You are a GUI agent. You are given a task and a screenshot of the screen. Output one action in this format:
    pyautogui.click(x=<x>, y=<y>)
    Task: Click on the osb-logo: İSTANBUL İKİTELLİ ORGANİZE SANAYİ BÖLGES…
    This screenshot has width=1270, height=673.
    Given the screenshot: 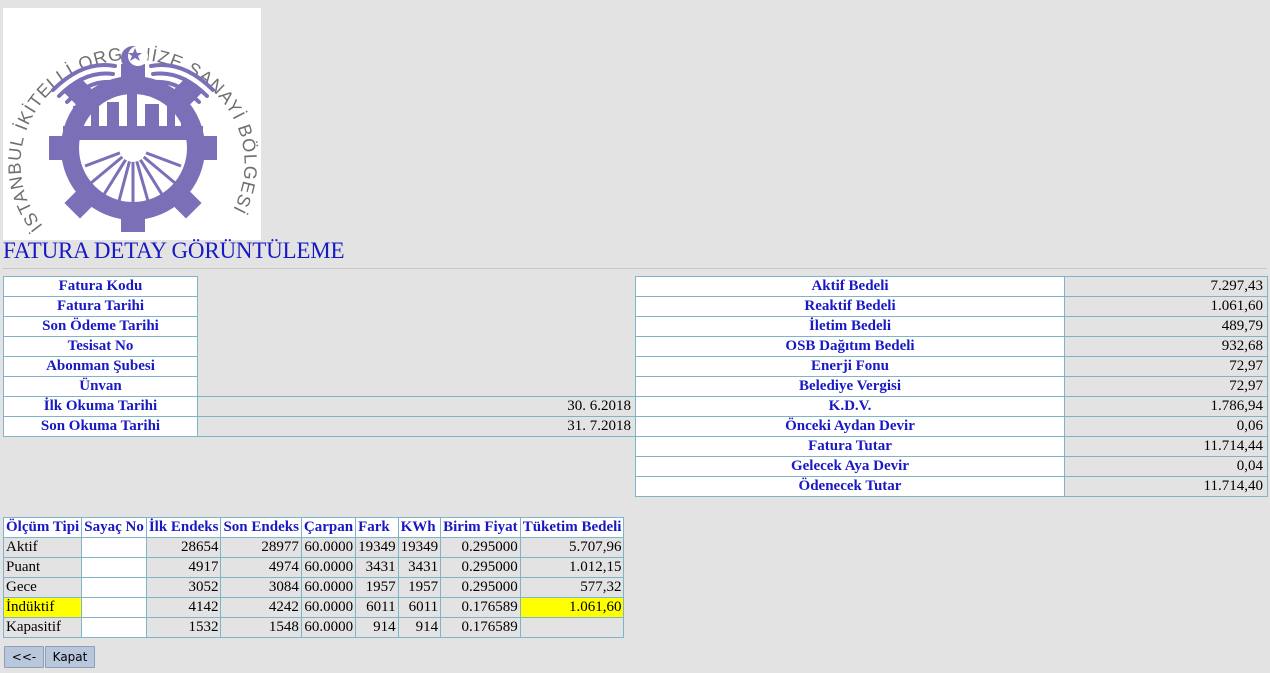 What is the action you would take?
    pyautogui.click(x=132, y=124)
    